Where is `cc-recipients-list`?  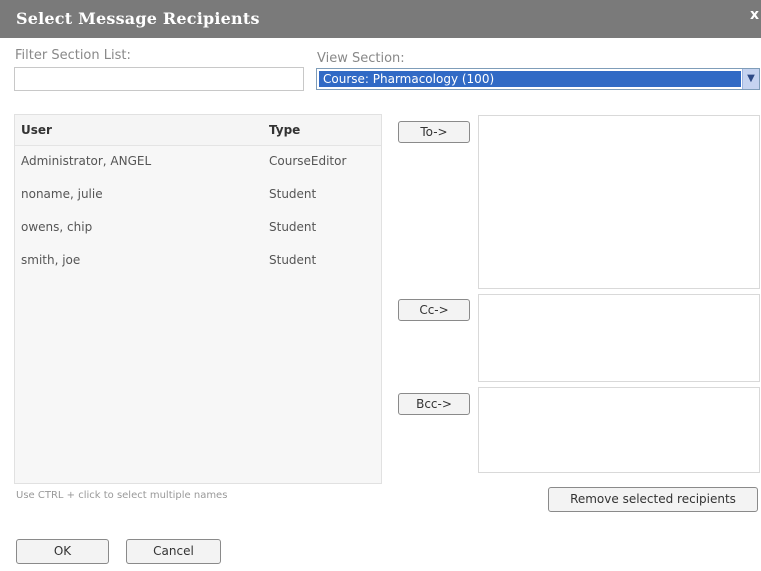 cc-recipients-list is located at coordinates (619, 338).